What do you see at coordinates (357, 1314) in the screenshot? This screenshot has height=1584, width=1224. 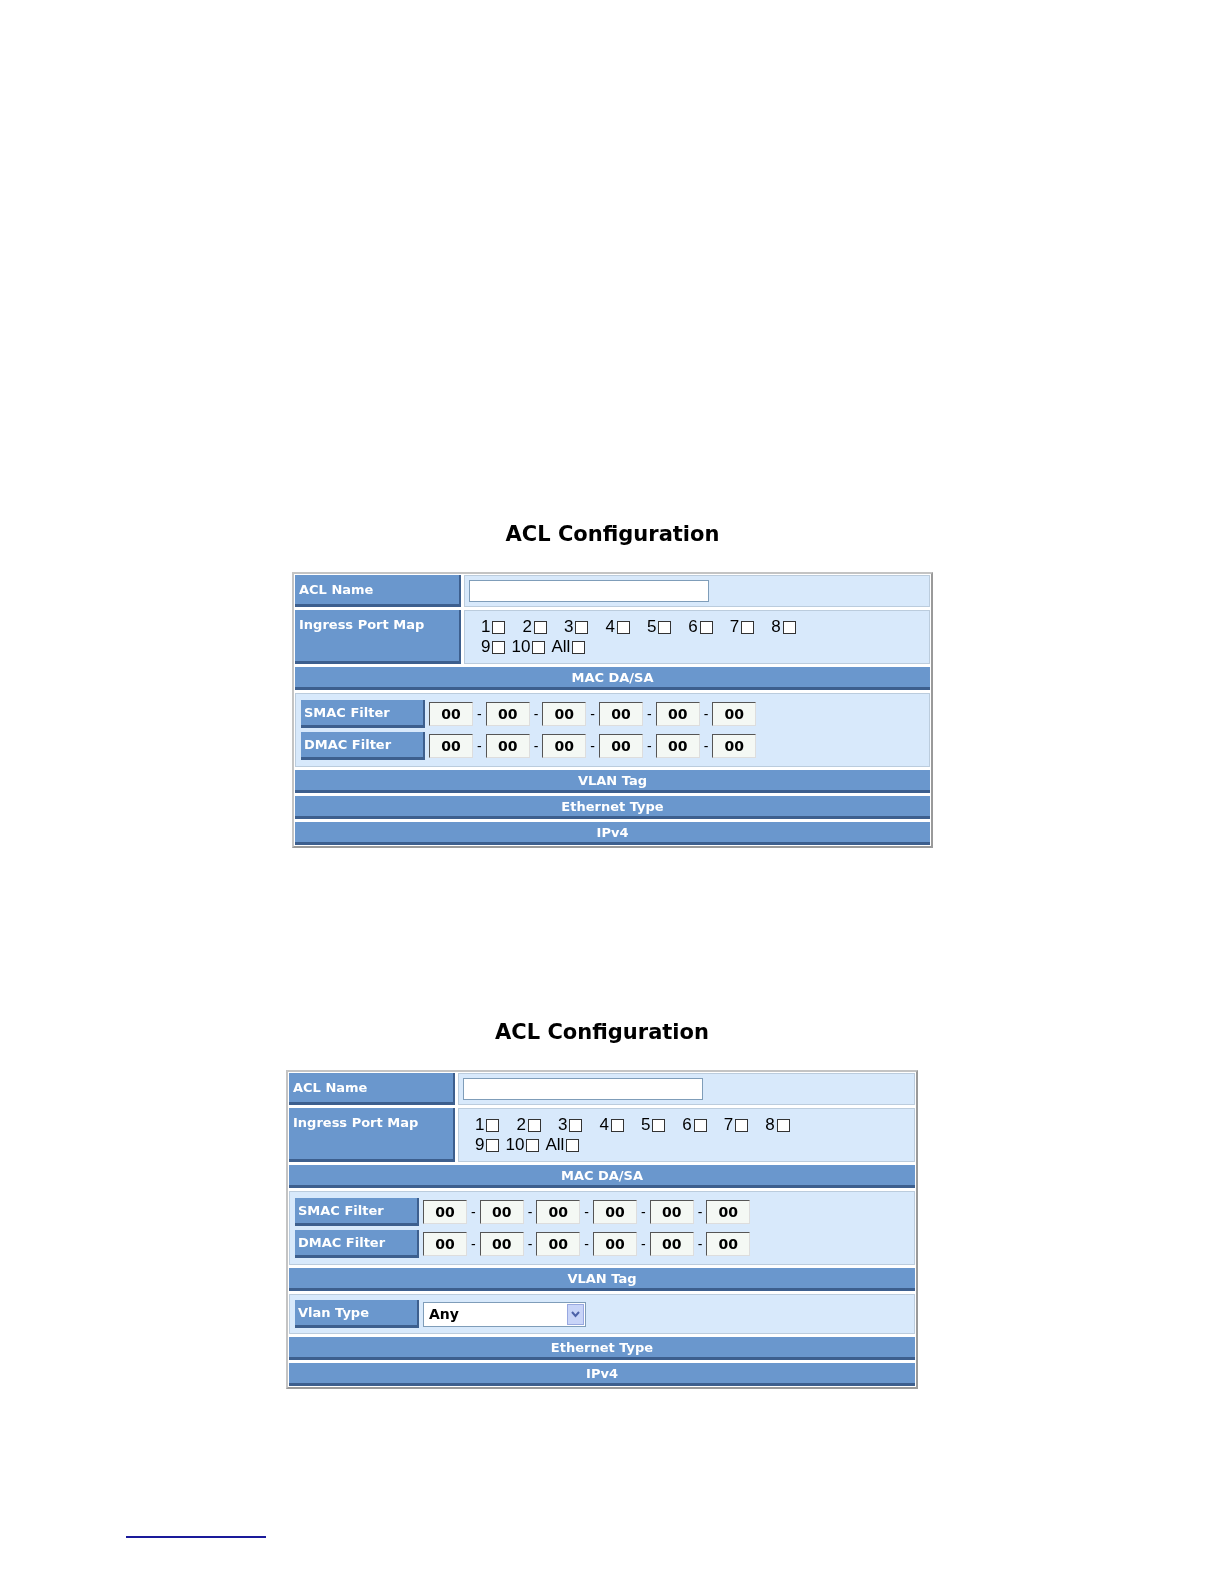 I see `field-label: Vlan Type` at bounding box center [357, 1314].